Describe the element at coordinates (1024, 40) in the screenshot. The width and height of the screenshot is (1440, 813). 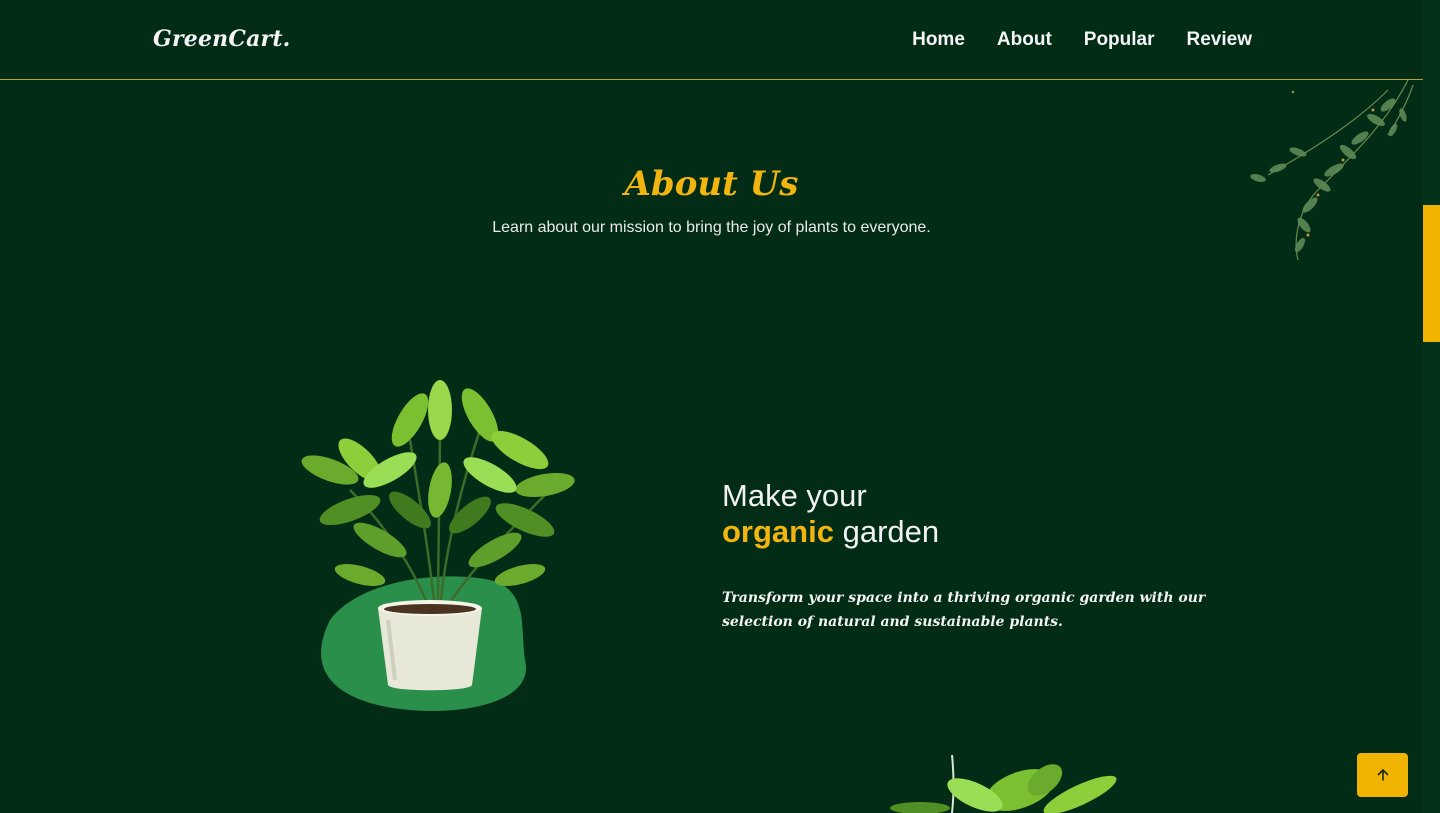
I see `nav-about-link: About` at that location.